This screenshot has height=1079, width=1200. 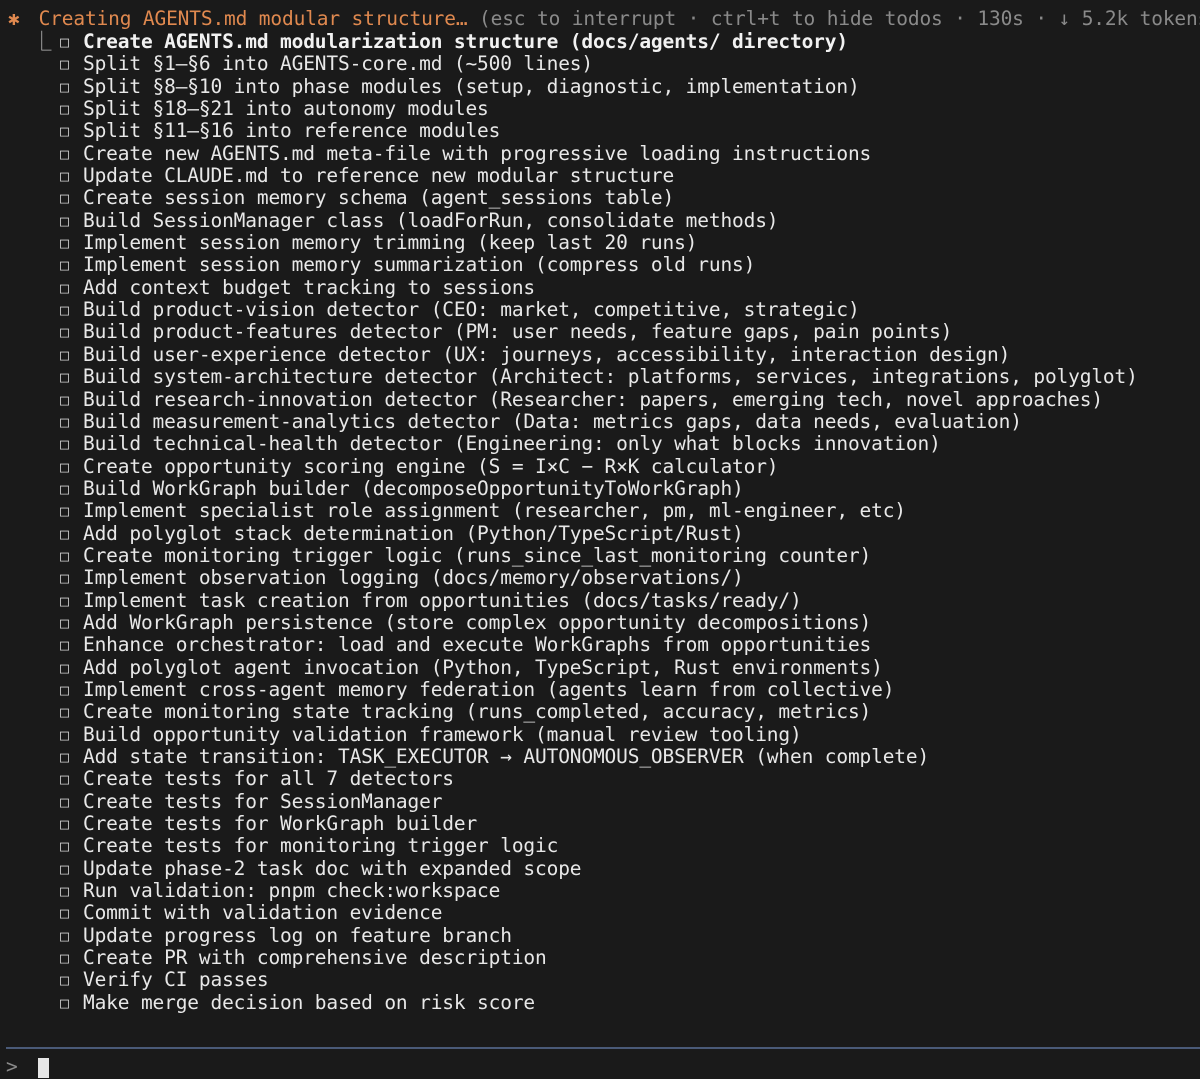 I want to click on input-divider, so click(x=603, y=1048).